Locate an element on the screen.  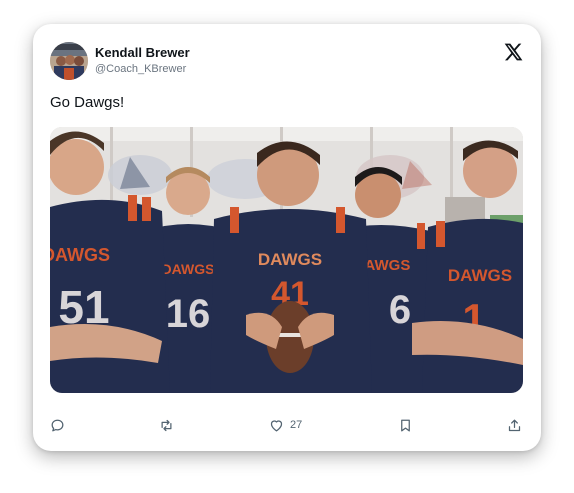
share-icon is located at coordinates (514, 425).